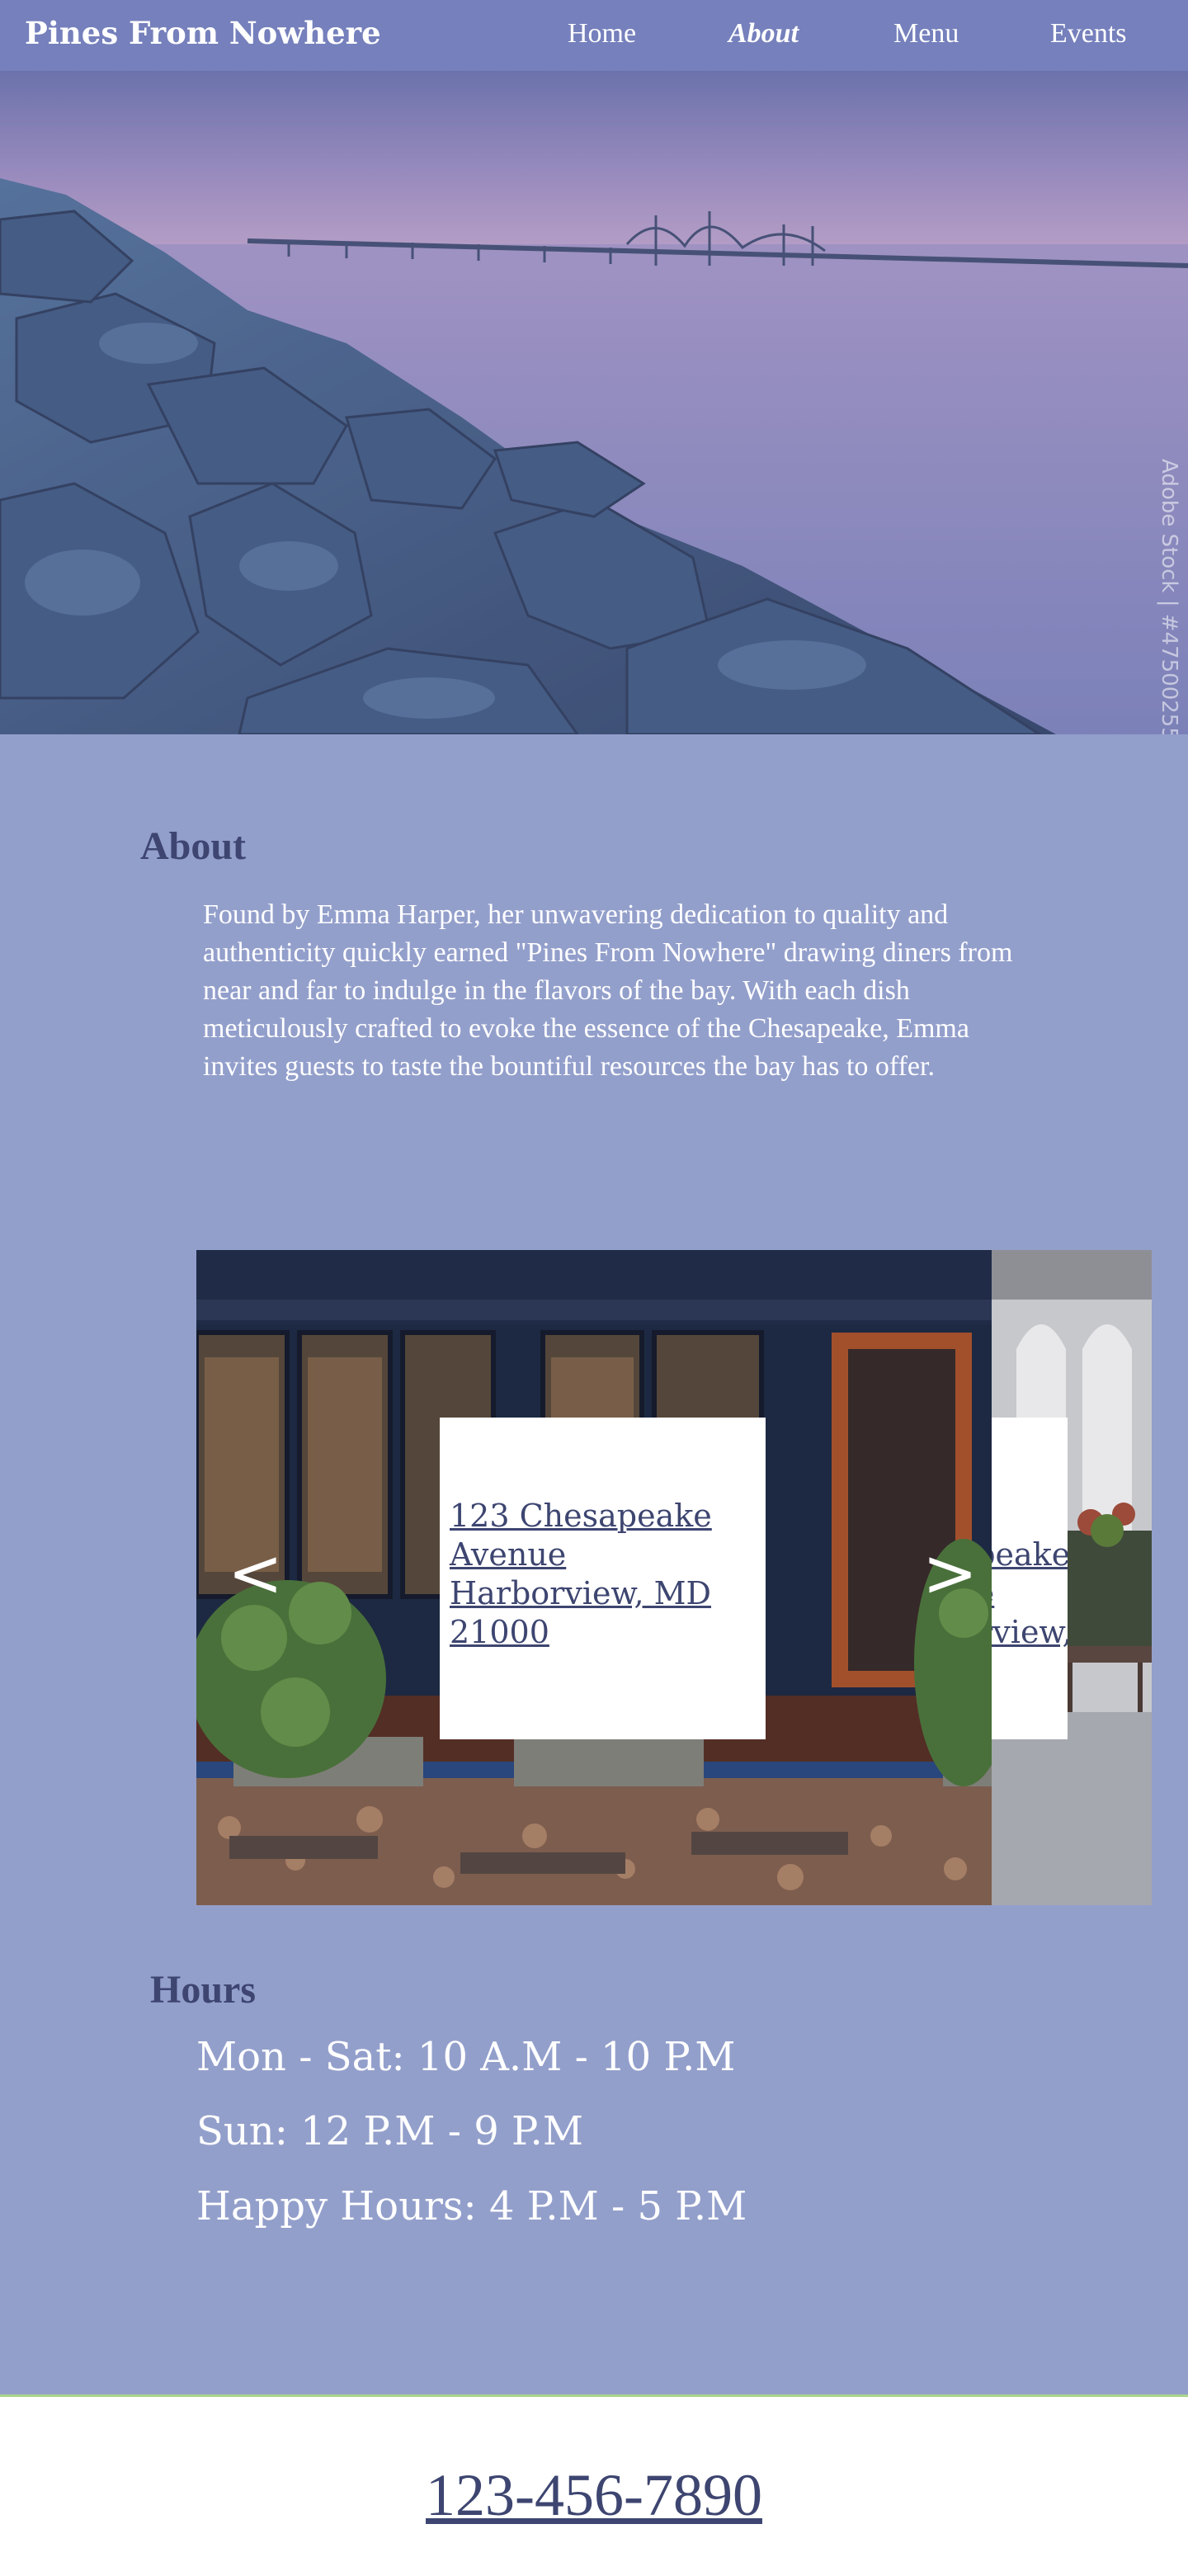 The image size is (1188, 2576). Describe the element at coordinates (389, 2131) in the screenshot. I see `hours-sunday: Sun: 12 P.M - 9 P.M` at that location.